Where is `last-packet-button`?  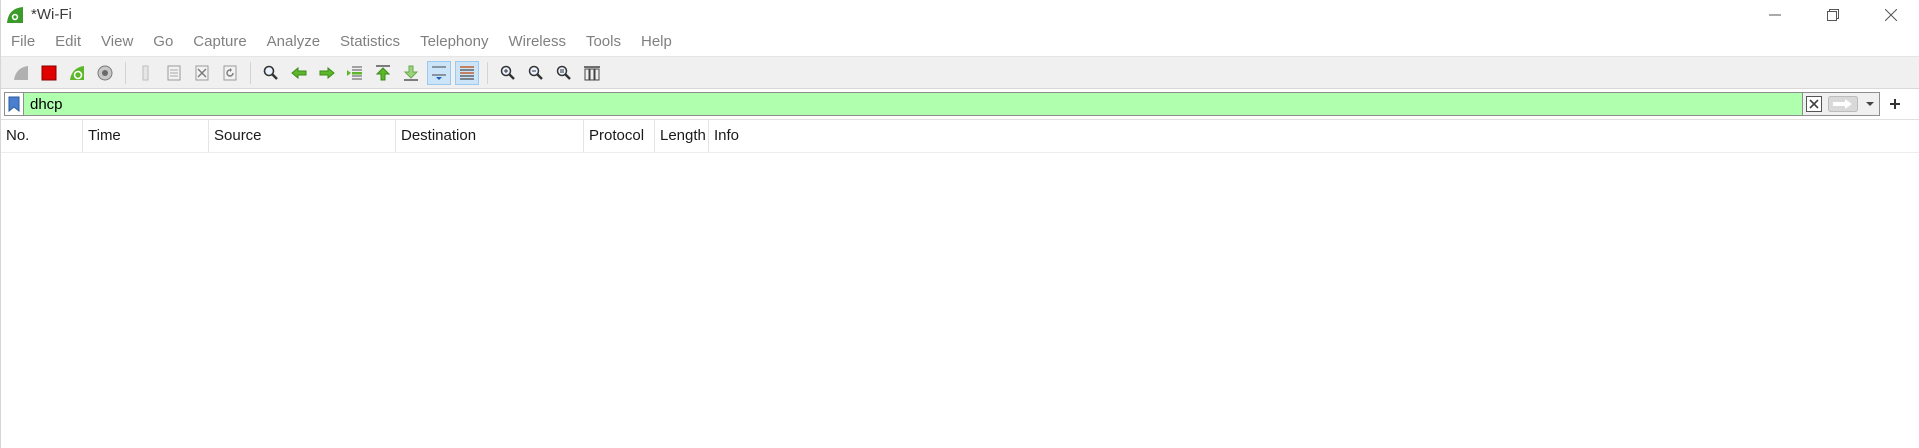
last-packet-button is located at coordinates (411, 73).